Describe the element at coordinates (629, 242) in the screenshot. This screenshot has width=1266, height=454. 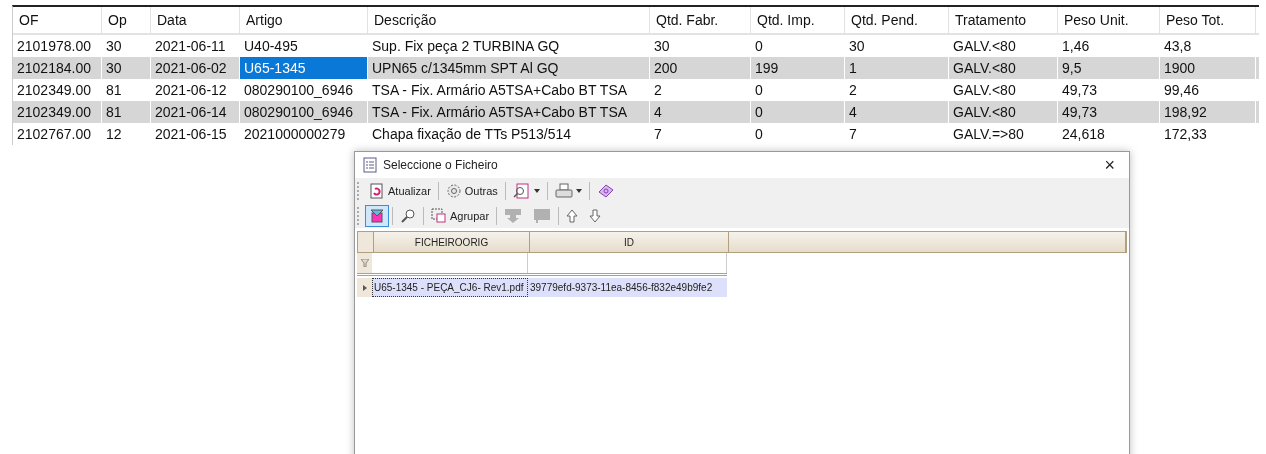
I see `column-header: ID` at that location.